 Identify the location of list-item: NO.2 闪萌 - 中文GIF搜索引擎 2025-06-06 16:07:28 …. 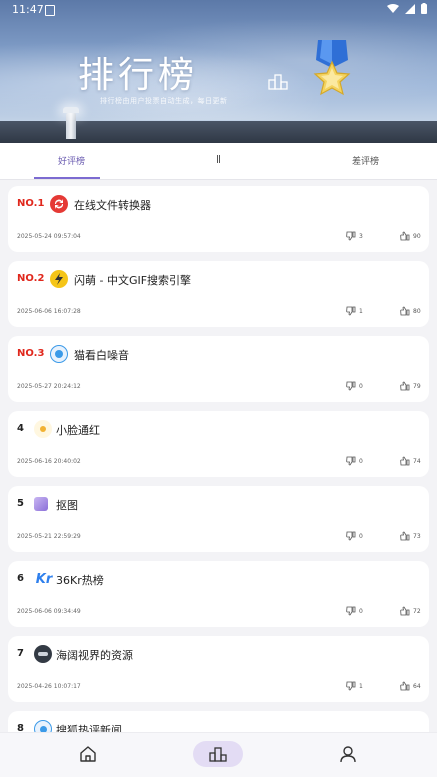
(218, 294).